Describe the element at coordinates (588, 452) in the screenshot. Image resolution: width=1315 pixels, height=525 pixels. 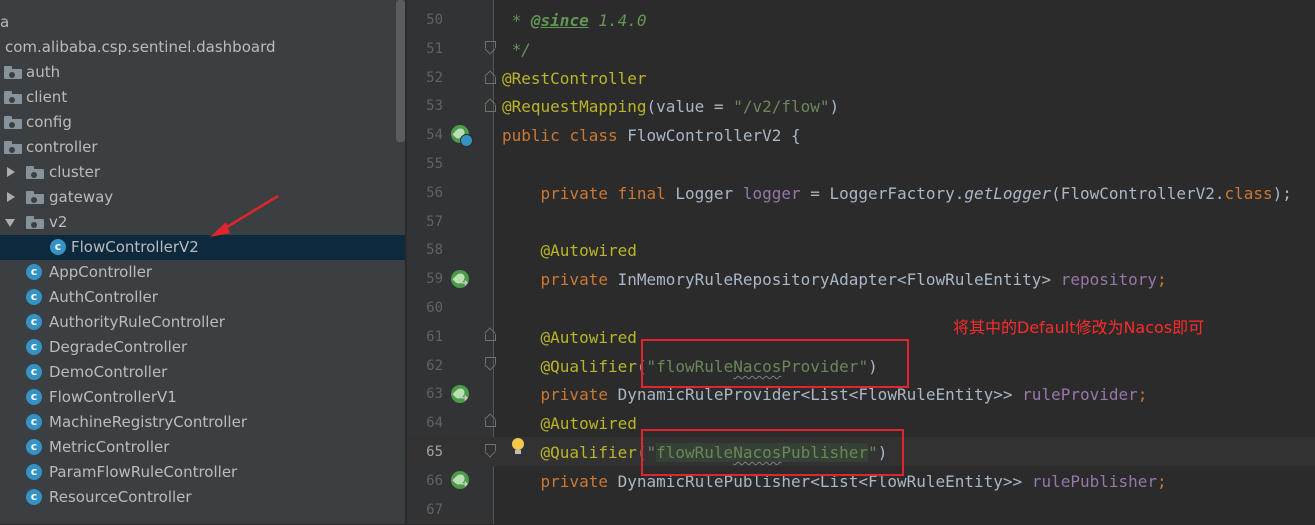
I see `code-token: @Qualifier` at that location.